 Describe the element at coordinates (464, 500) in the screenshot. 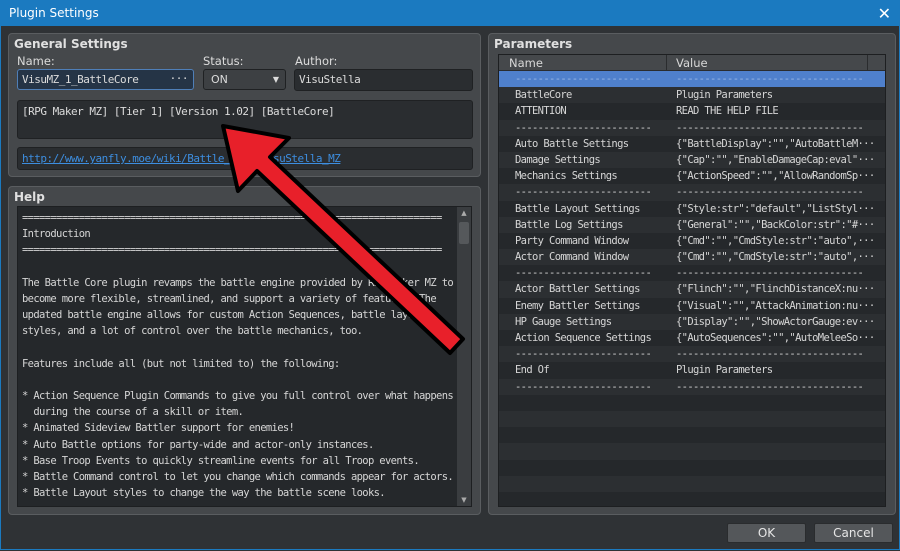

I see `scroll-down-icon: ▼` at that location.